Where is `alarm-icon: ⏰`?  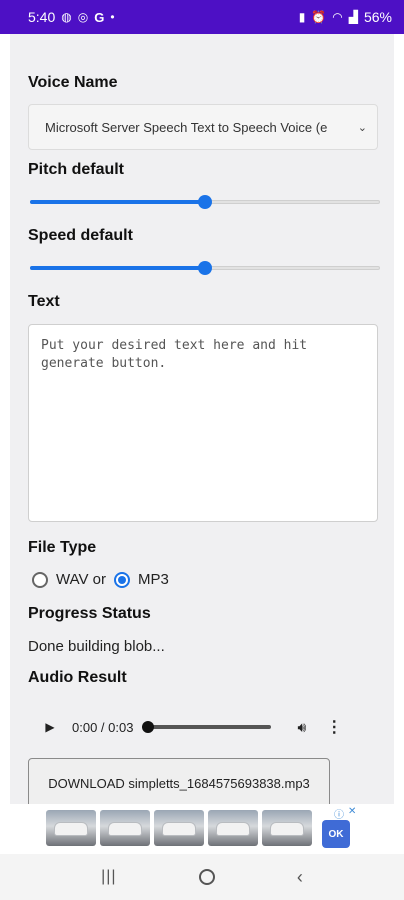
alarm-icon: ⏰ is located at coordinates (319, 17).